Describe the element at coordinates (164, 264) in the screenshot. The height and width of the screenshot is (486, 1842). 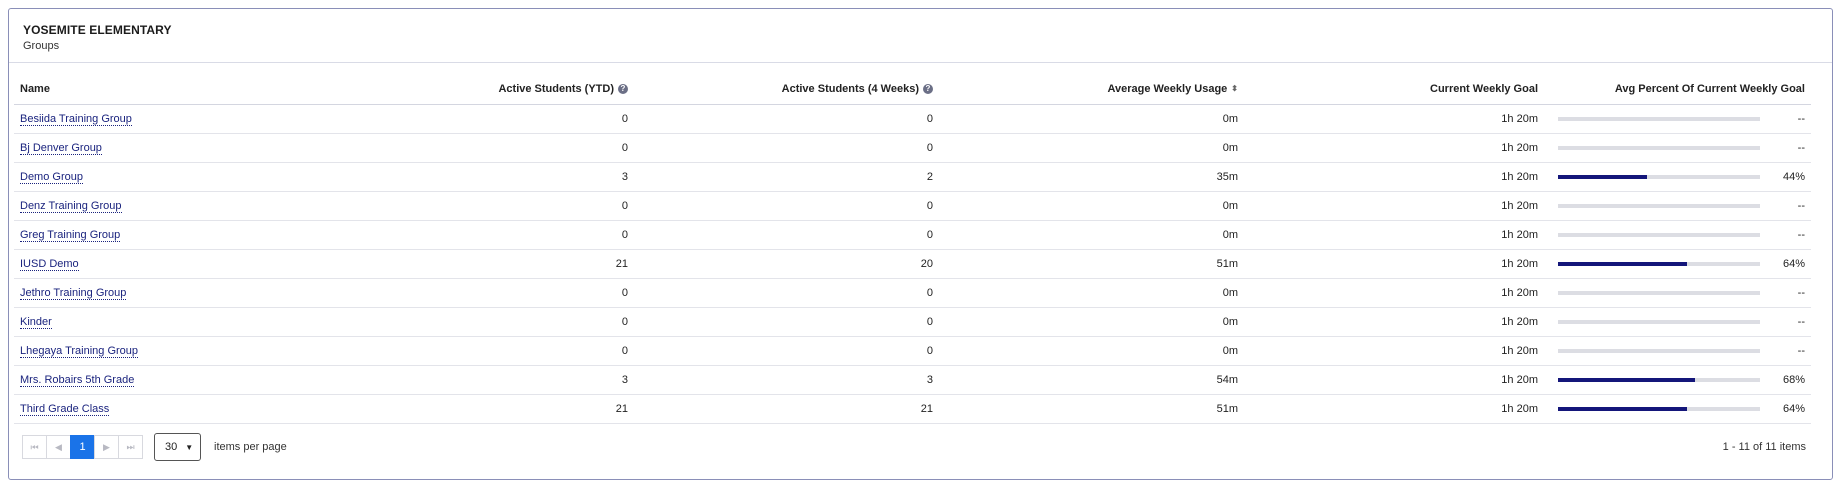
I see `group-name-cell: IUSD Demo` at that location.